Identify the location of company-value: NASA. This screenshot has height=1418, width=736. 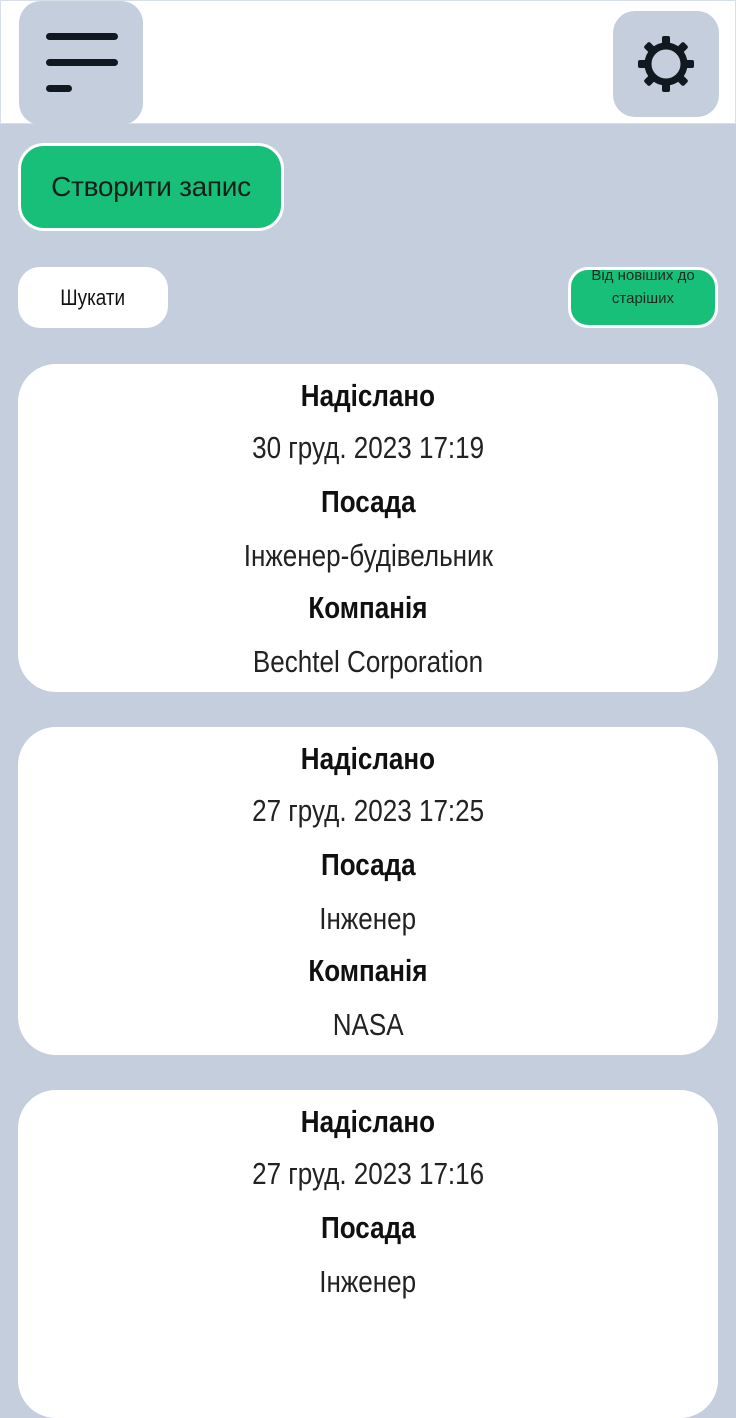
(368, 1024).